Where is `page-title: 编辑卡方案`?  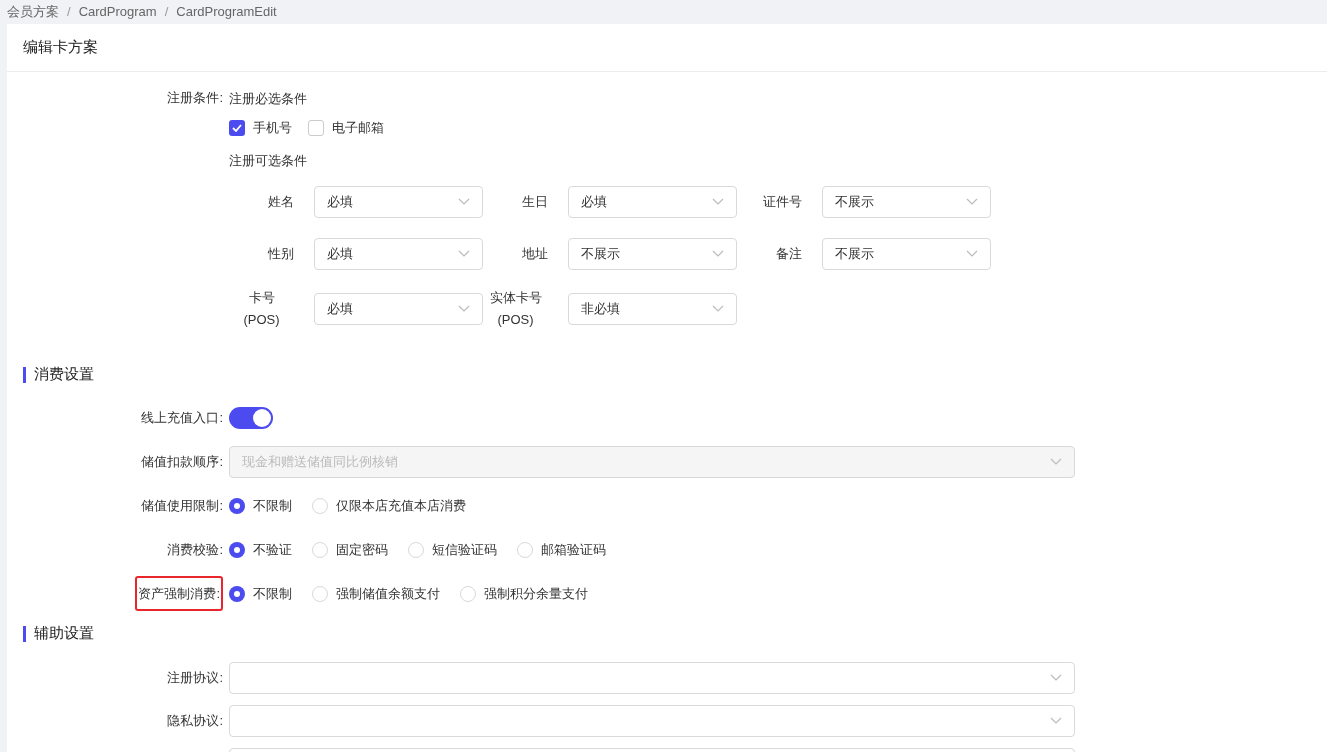
page-title: 编辑卡方案 is located at coordinates (60, 47).